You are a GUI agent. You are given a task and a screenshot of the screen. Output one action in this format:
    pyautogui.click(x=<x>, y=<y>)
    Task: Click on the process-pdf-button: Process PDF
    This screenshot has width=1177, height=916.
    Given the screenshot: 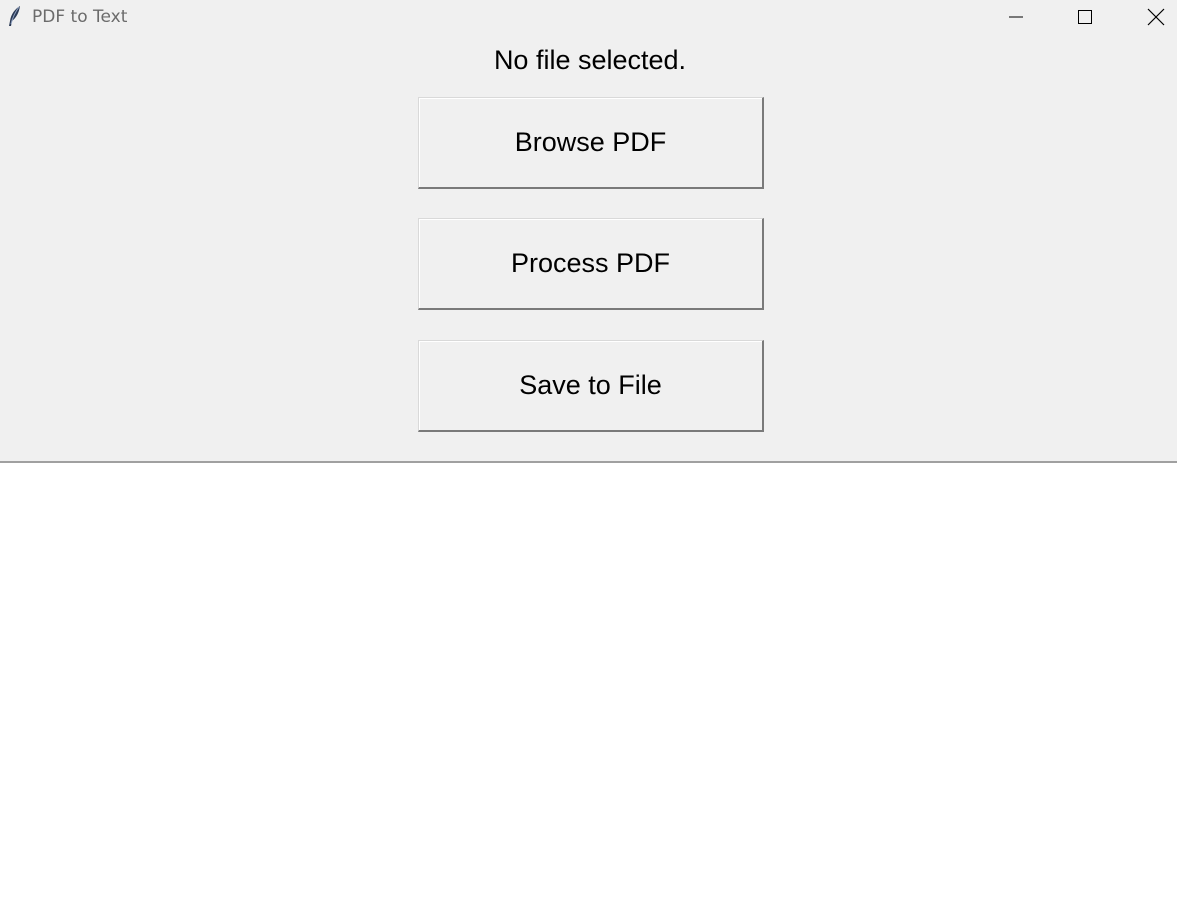 What is the action you would take?
    pyautogui.click(x=591, y=264)
    